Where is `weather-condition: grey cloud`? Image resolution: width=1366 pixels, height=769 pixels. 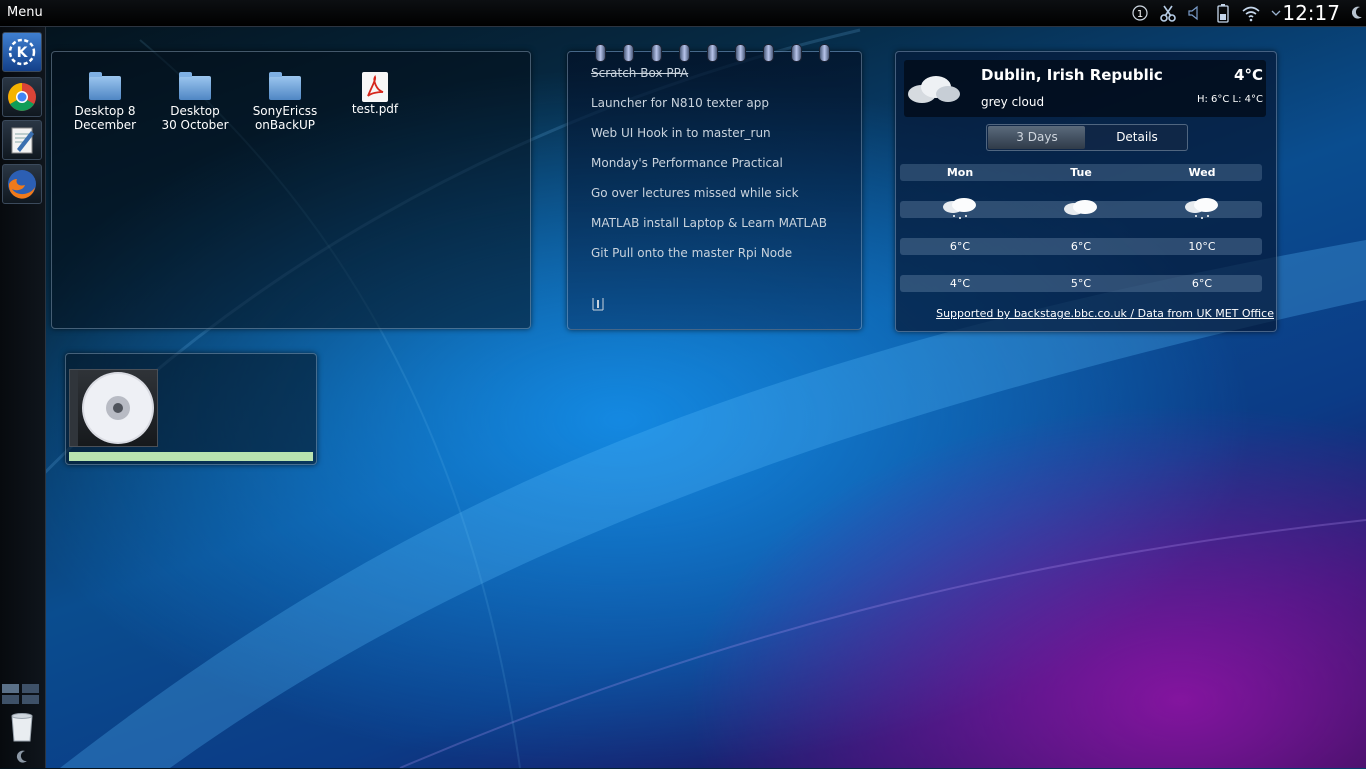
weather-condition: grey cloud is located at coordinates (1013, 102).